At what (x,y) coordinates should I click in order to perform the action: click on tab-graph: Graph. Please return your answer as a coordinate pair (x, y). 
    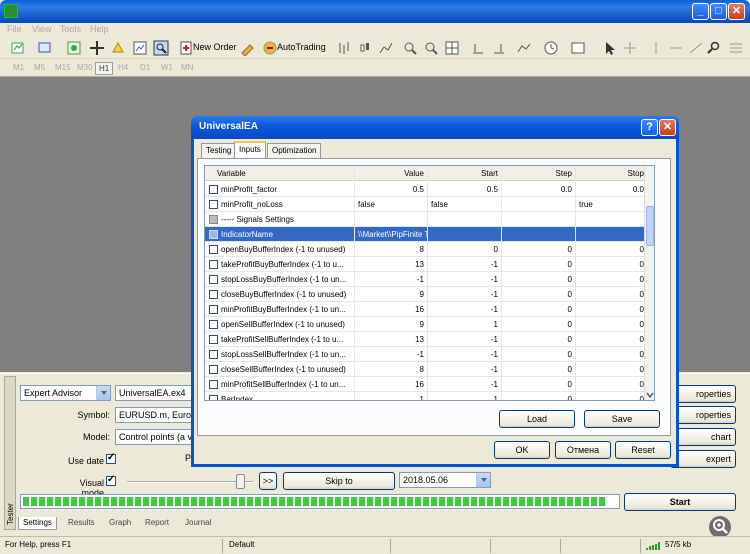
    Looking at the image, I should click on (120, 523).